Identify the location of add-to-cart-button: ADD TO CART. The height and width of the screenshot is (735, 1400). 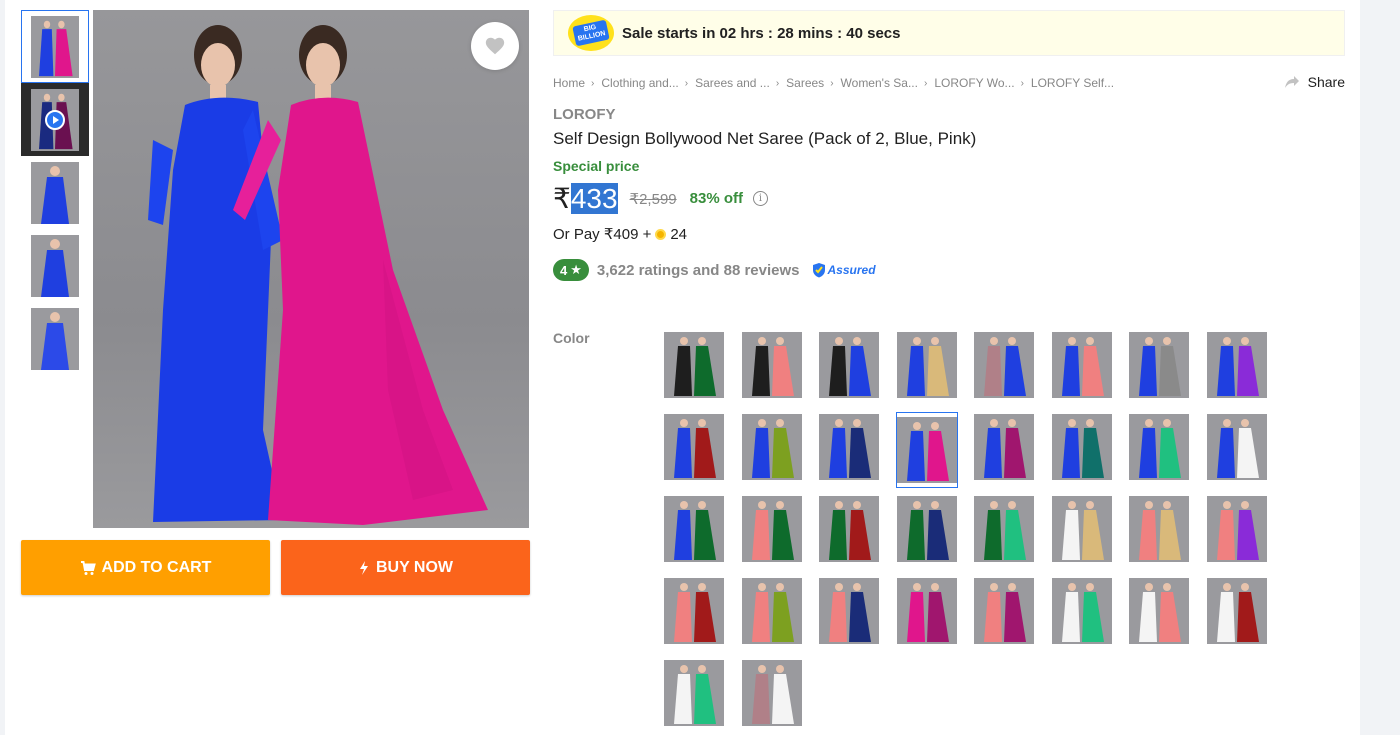
(145, 567).